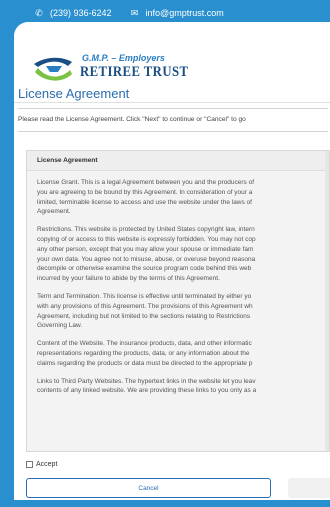  I want to click on checkbox-icon, so click(29, 464).